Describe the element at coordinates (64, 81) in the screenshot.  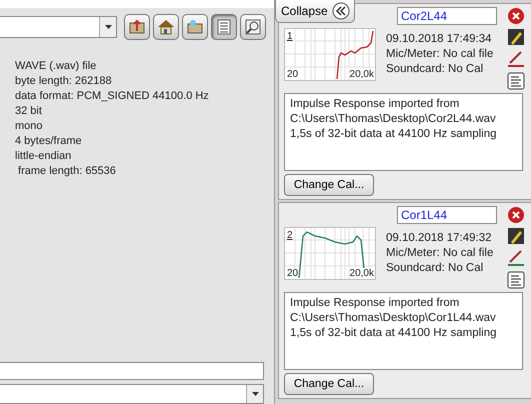
I see `file-info-line: byte length: 262188` at that location.